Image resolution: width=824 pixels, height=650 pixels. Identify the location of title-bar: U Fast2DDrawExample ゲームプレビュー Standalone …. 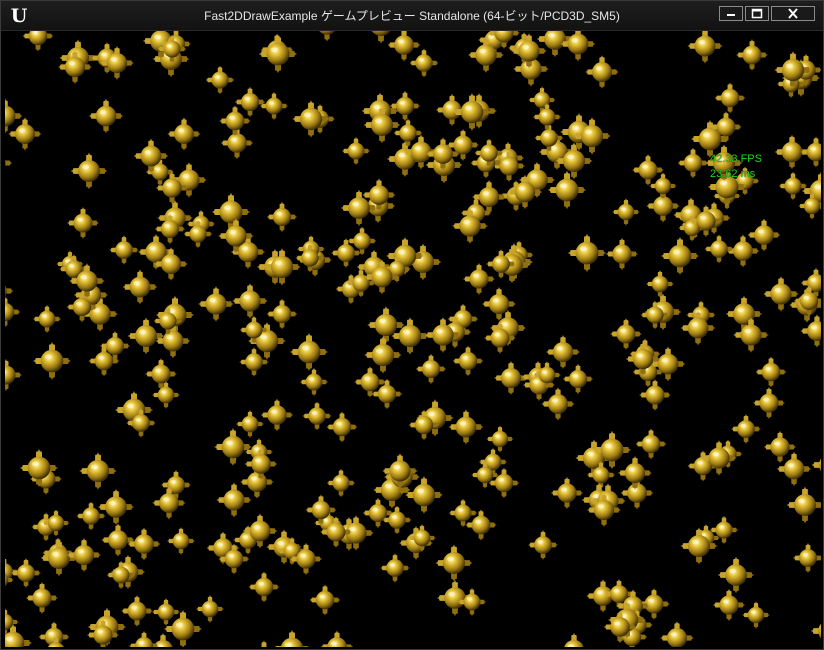
(412, 16).